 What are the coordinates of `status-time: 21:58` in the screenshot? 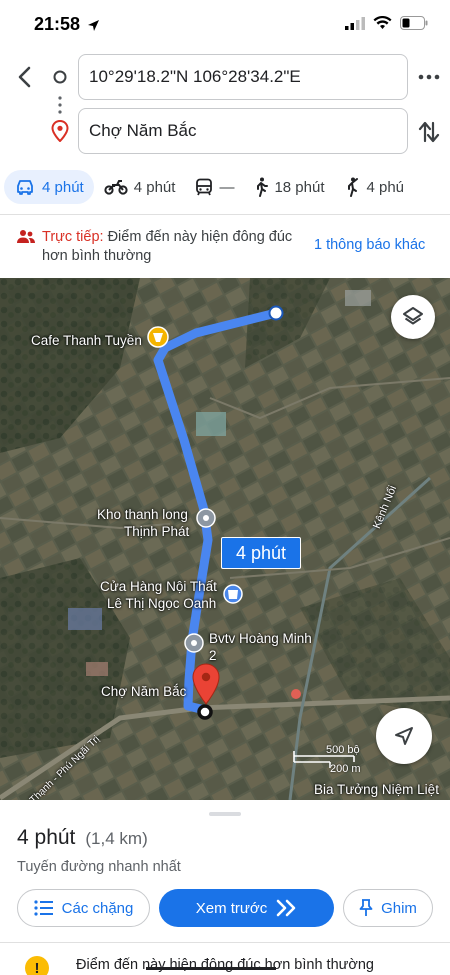 It's located at (67, 24).